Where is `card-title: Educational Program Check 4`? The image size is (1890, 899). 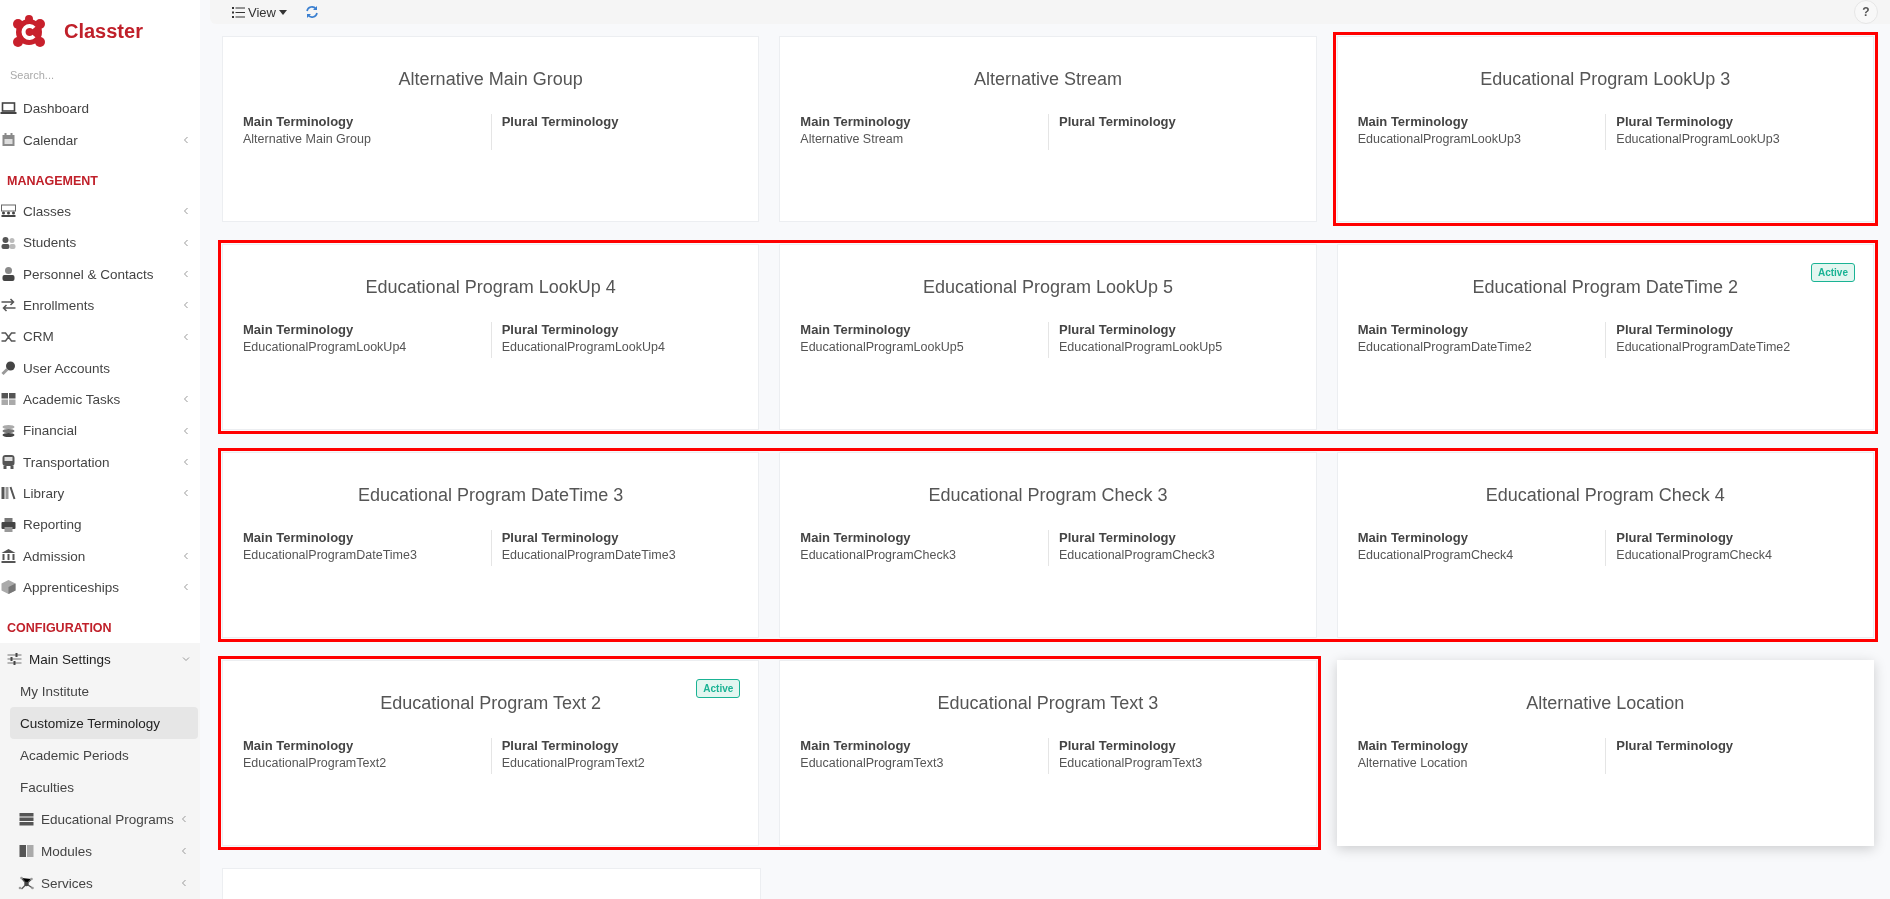
card-title: Educational Program Check 4 is located at coordinates (1605, 495).